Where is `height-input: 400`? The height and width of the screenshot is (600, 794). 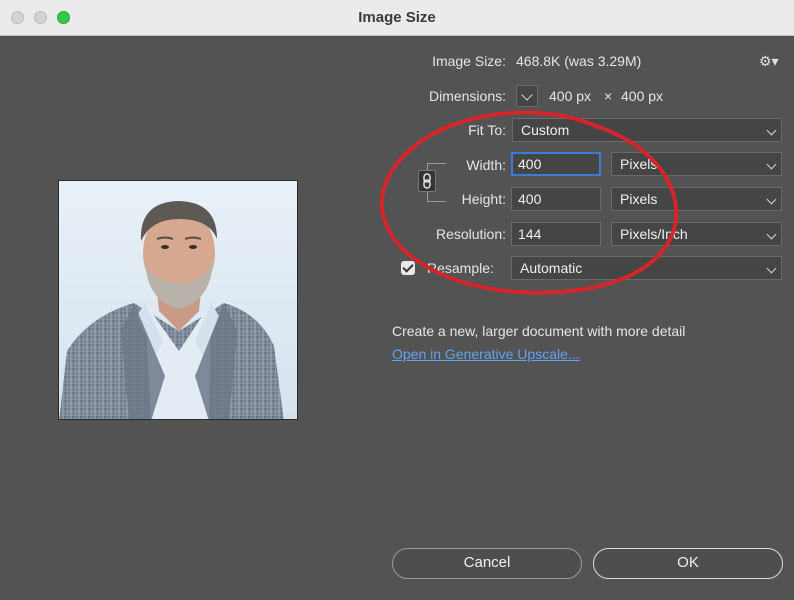
height-input: 400 is located at coordinates (556, 199).